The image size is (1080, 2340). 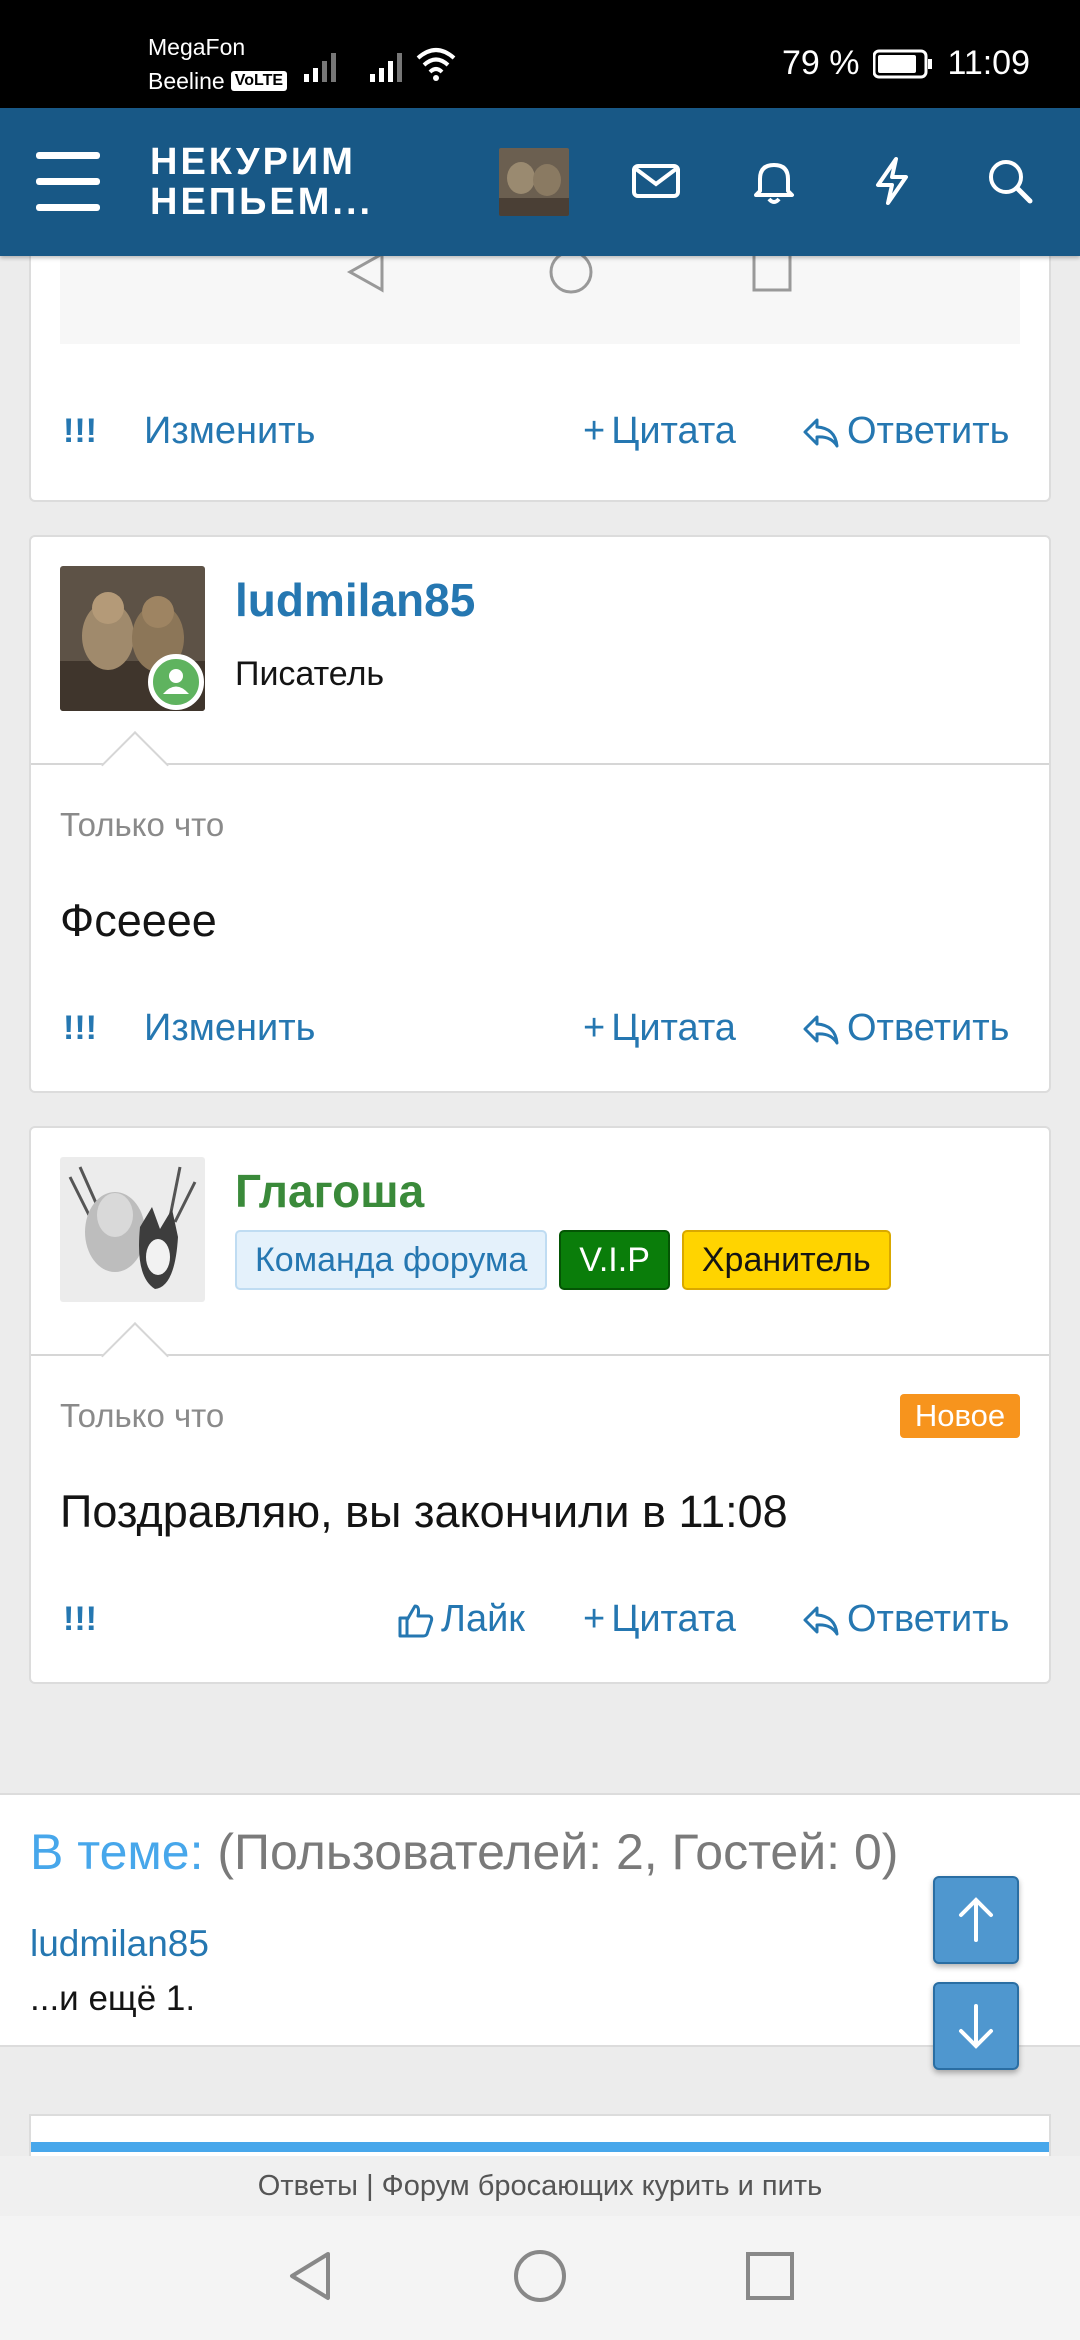 I want to click on arrow-down-icon, so click(x=976, y=2026).